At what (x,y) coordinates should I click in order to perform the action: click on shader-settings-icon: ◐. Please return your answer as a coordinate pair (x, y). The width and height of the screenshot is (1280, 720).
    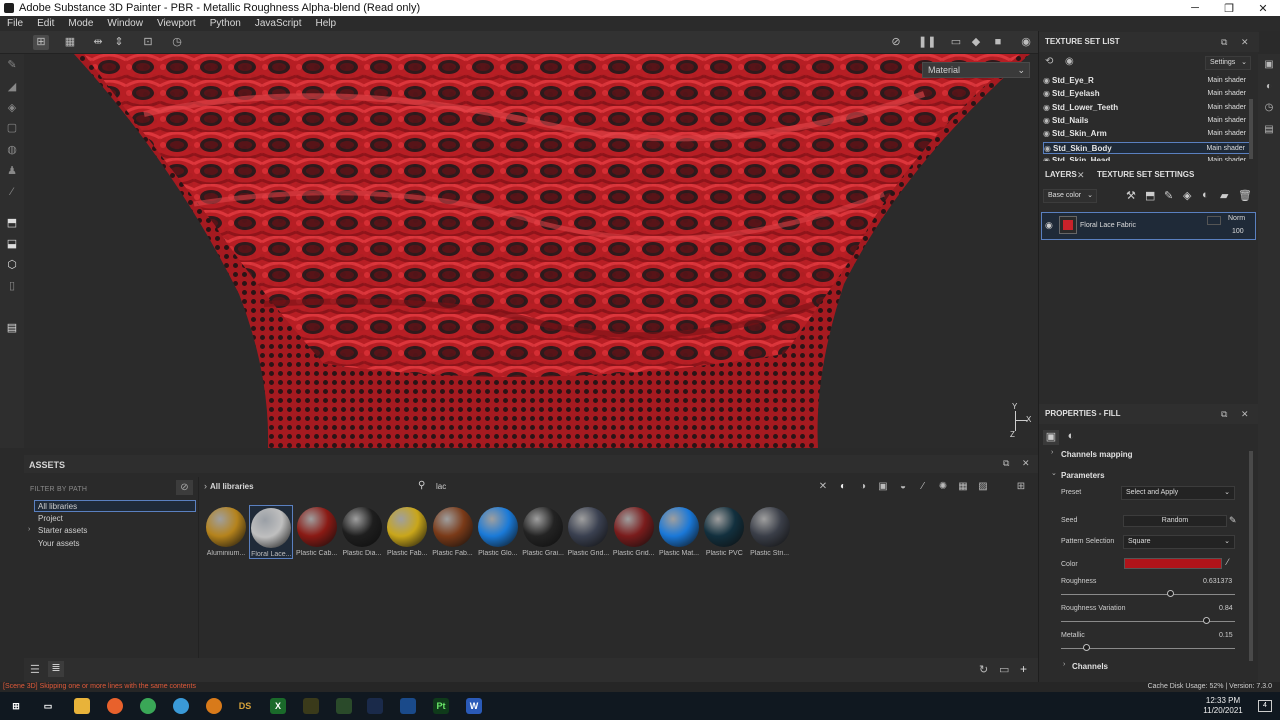
    Looking at the image, I should click on (1269, 87).